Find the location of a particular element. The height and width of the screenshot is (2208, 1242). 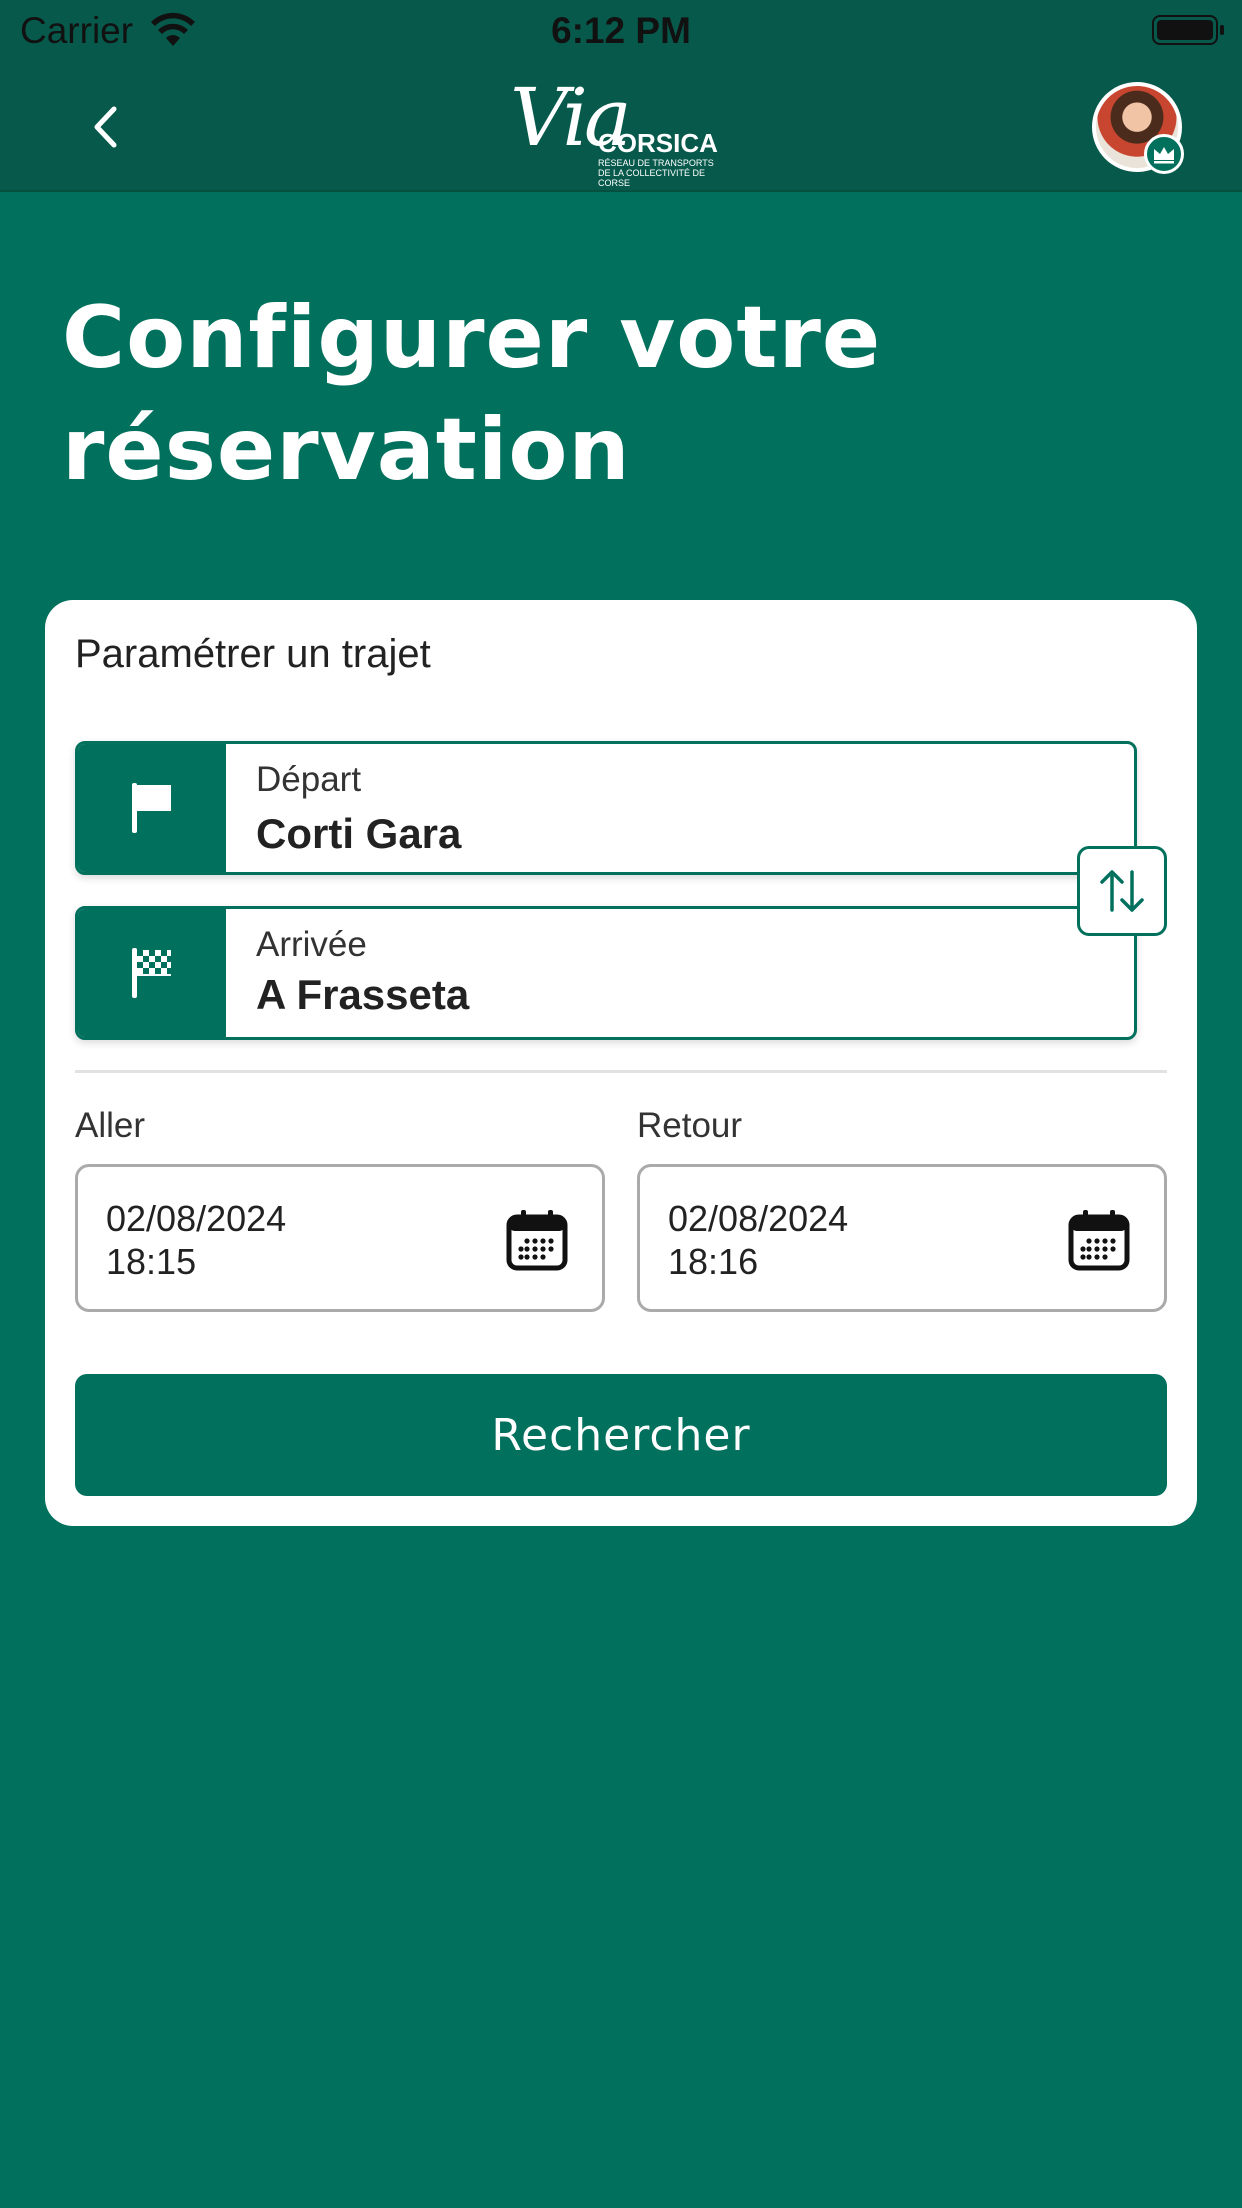

departure-icon-box is located at coordinates (152, 808).